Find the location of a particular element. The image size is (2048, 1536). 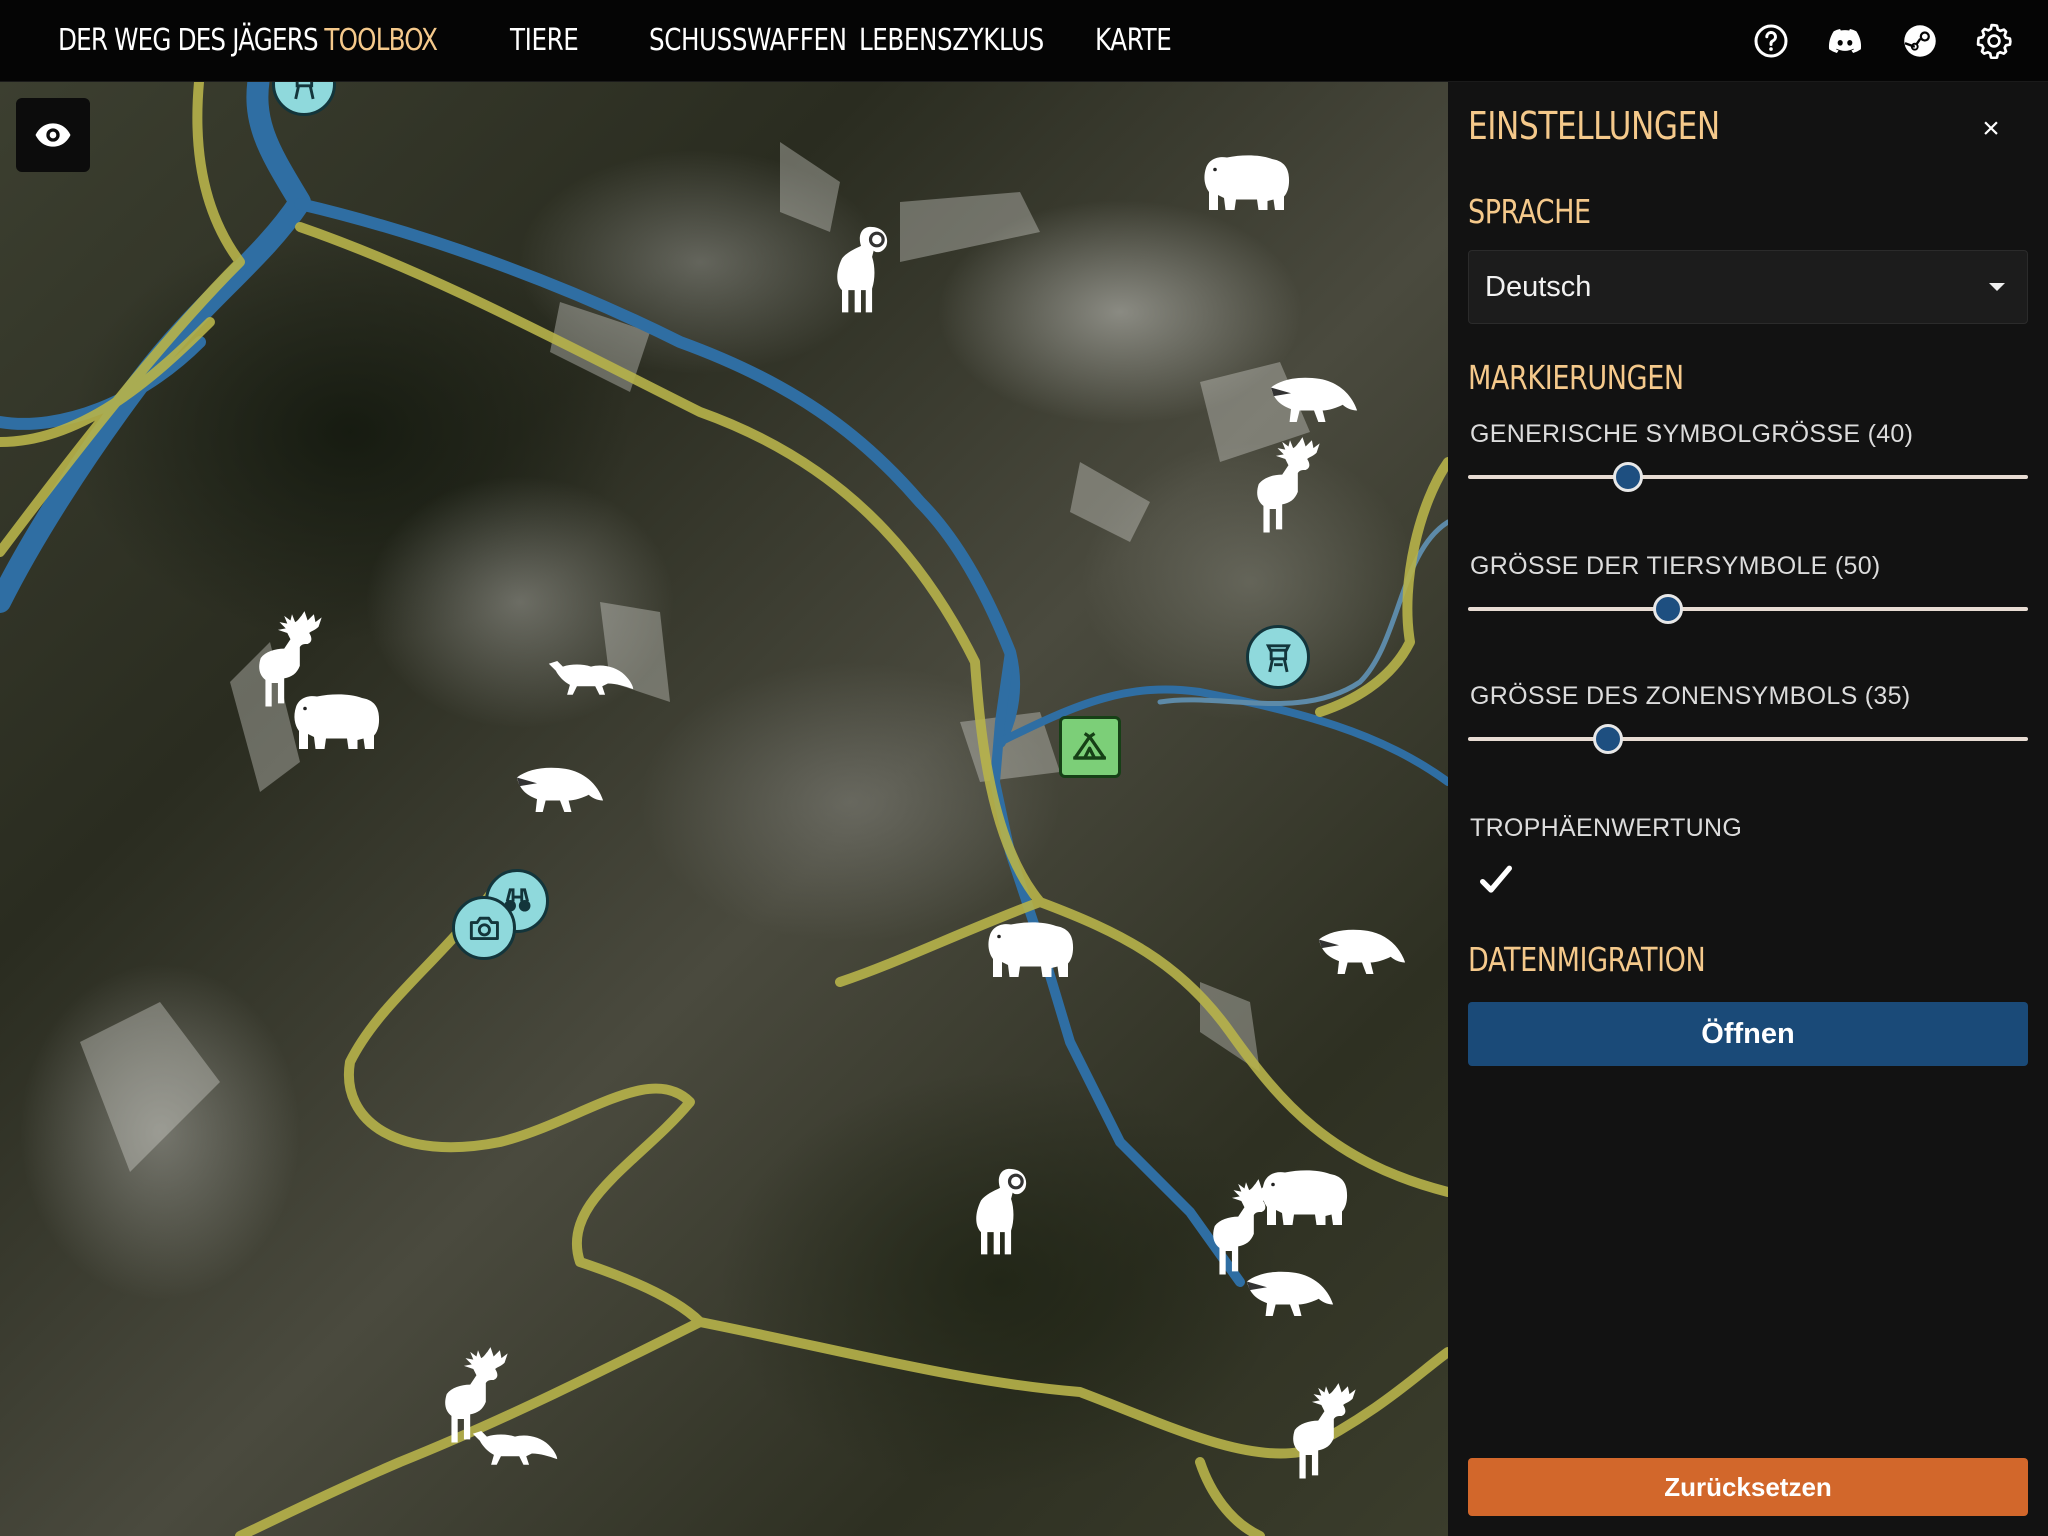

zone-icon-size-label: GRÖSSE DES ZONENSYMBOLS (35) is located at coordinates (1690, 696).